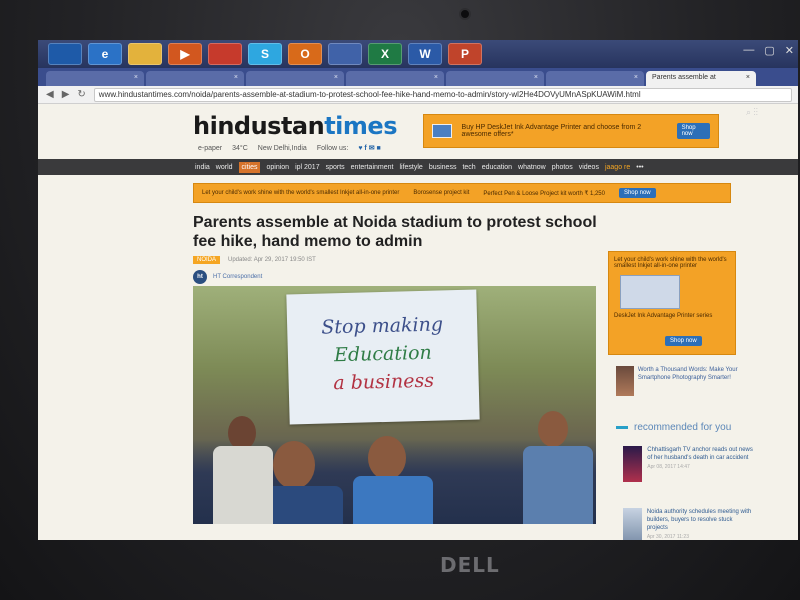  I want to click on browser-tab: Parents assemble at ×, so click(701, 78).